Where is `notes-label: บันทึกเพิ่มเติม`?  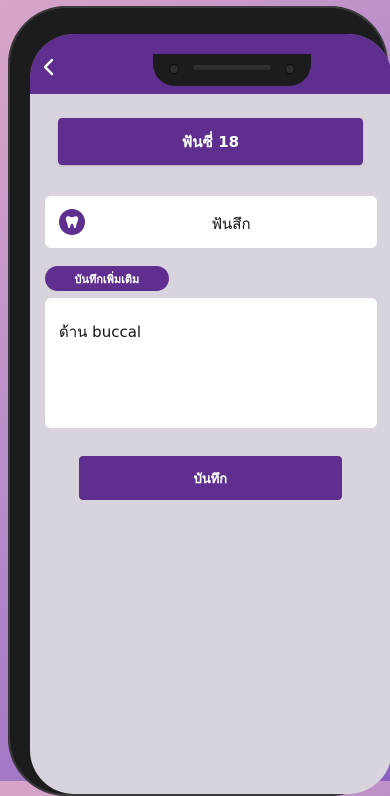
notes-label: บันทึกเพิ่มเติม is located at coordinates (107, 278).